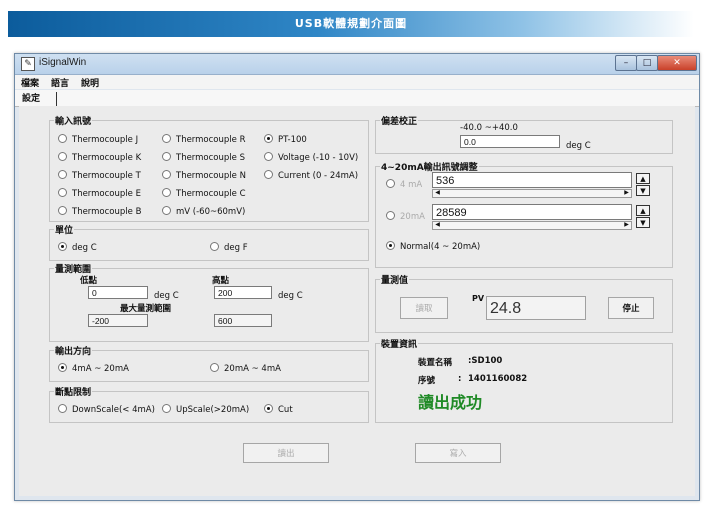 The width and height of the screenshot is (712, 507). What do you see at coordinates (290, 296) in the screenshot?
I see `high-unit-label: deg C` at bounding box center [290, 296].